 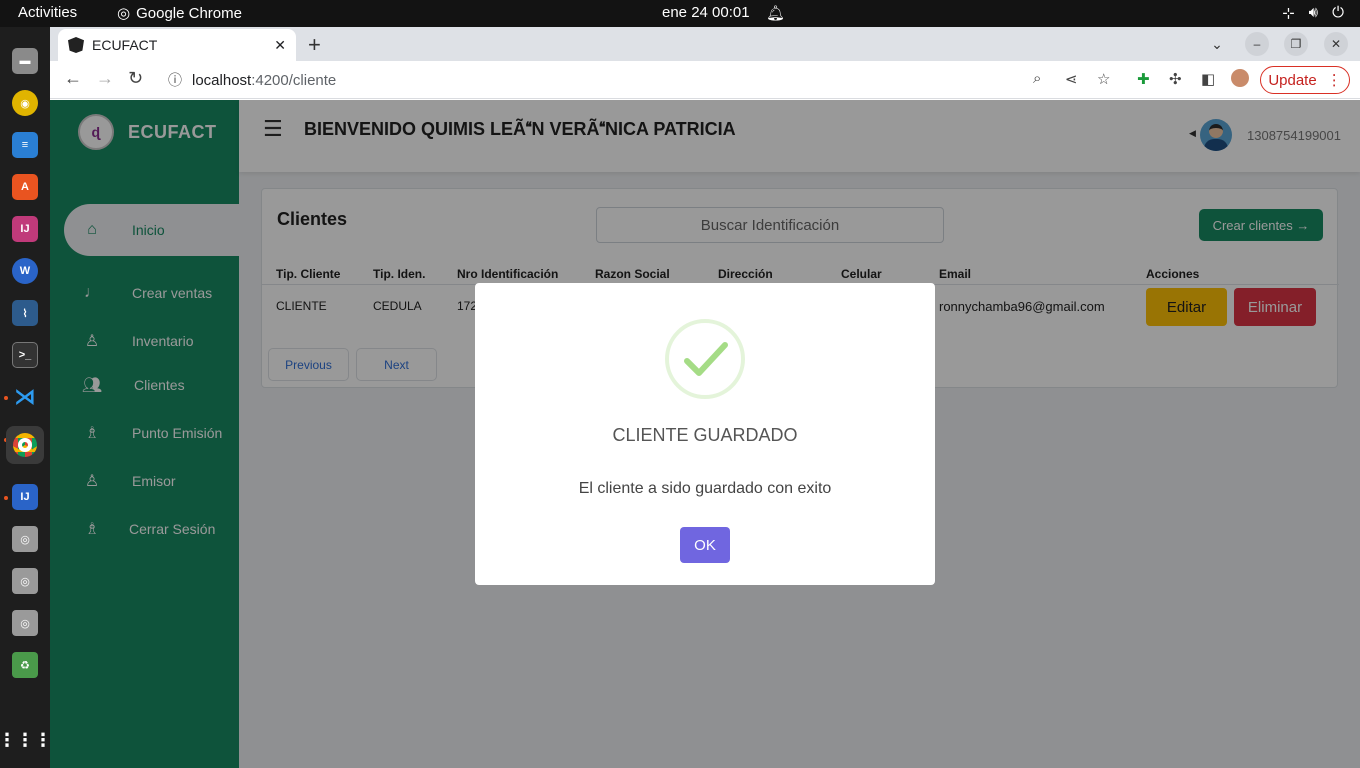 I want to click on ok-button: OK, so click(x=705, y=545).